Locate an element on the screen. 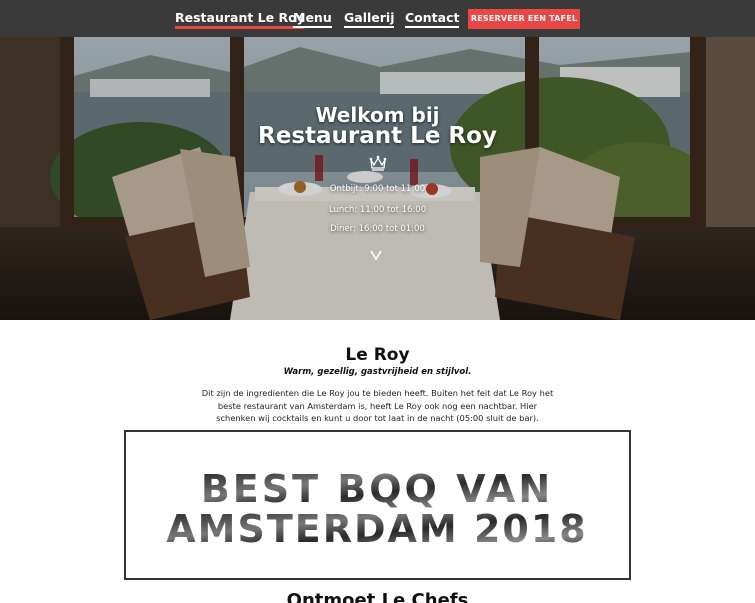  hours-dinner: Diner: 16:00 tot 01:00 is located at coordinates (377, 229).